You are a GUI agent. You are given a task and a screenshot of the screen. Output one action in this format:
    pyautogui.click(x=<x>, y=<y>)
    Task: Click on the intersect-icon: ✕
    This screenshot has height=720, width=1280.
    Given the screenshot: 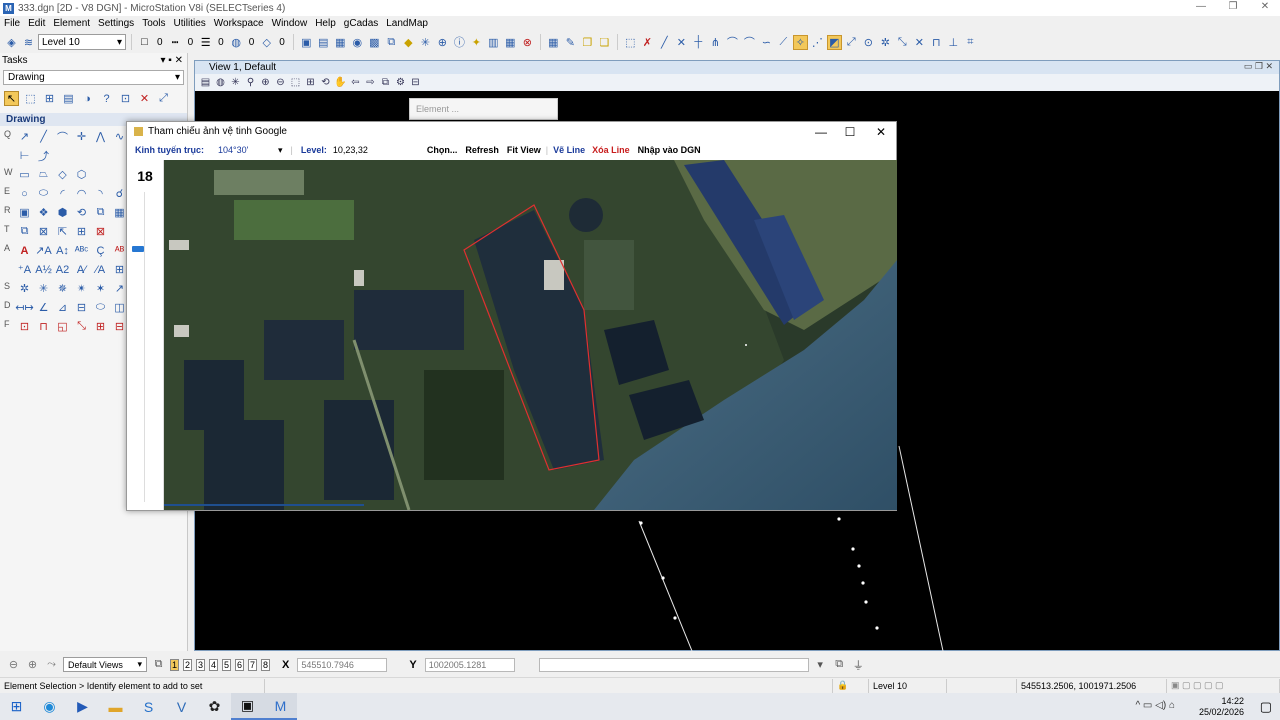 What is the action you would take?
    pyautogui.click(x=681, y=42)
    